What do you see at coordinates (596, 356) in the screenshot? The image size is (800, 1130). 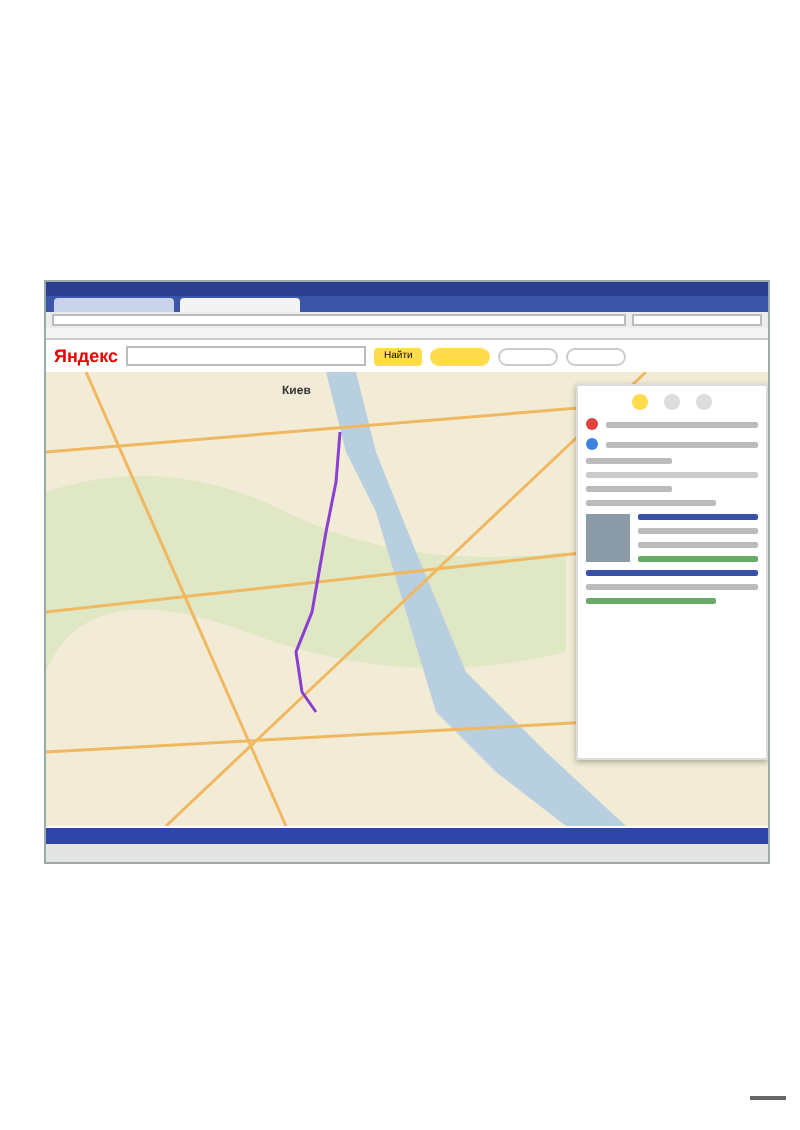 I see `layers-button` at bounding box center [596, 356].